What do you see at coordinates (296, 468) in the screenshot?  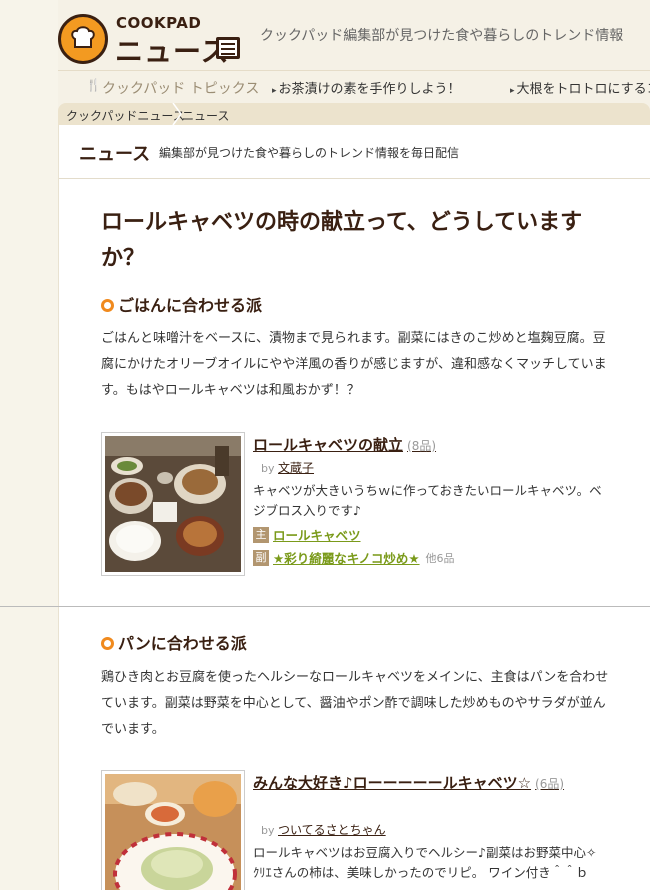 I see `author-link: 文蔵子` at bounding box center [296, 468].